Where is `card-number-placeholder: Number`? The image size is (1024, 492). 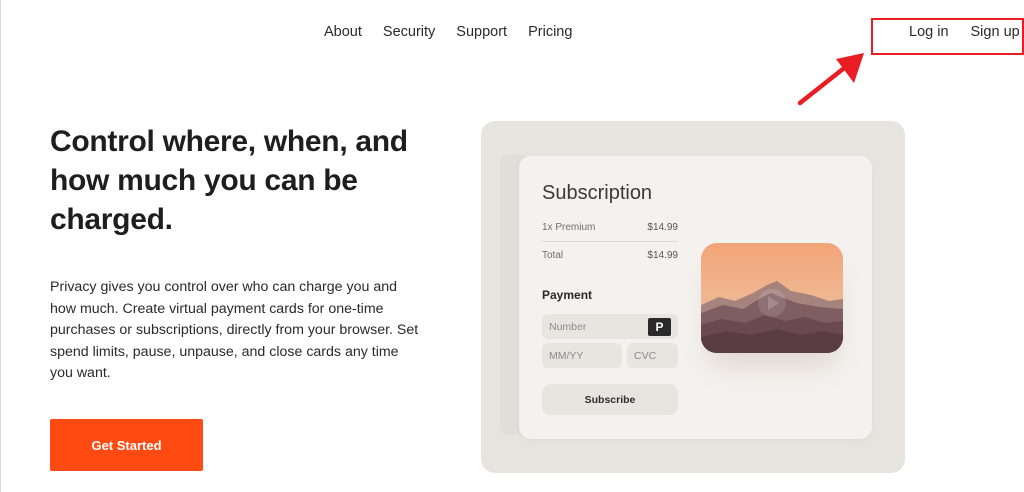 card-number-placeholder: Number is located at coordinates (568, 326).